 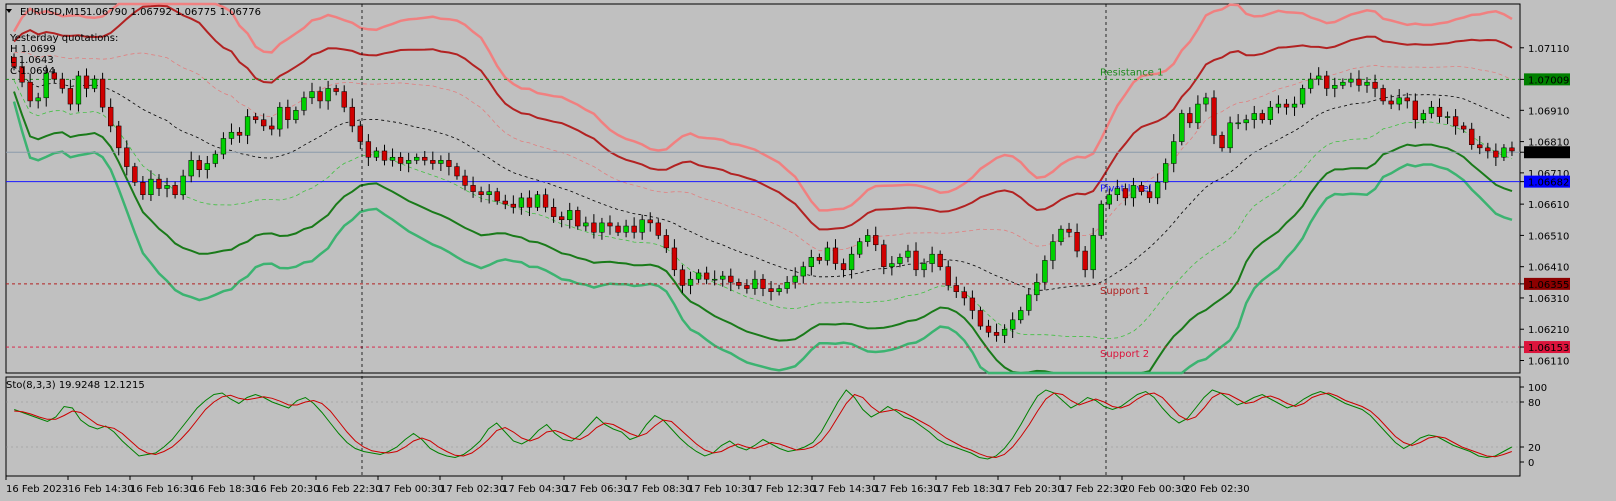 I want to click on x-tick-label: 16 Feb 18:30, so click(x=225, y=489).